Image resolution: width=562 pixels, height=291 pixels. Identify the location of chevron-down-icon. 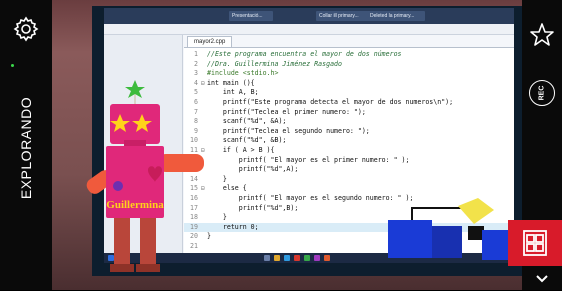
(542, 279).